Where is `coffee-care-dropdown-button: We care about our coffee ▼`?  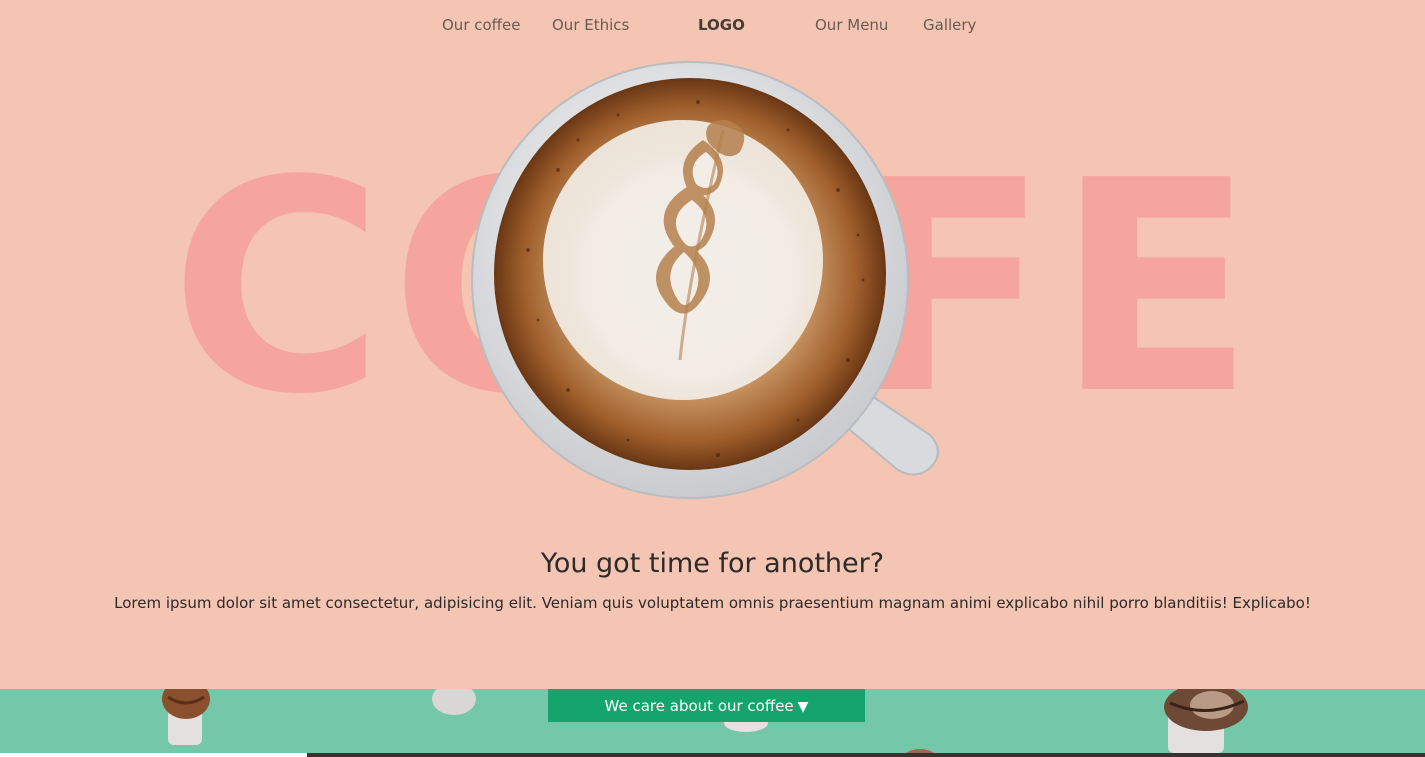
coffee-care-dropdown-button: We care about our coffee ▼ is located at coordinates (706, 705).